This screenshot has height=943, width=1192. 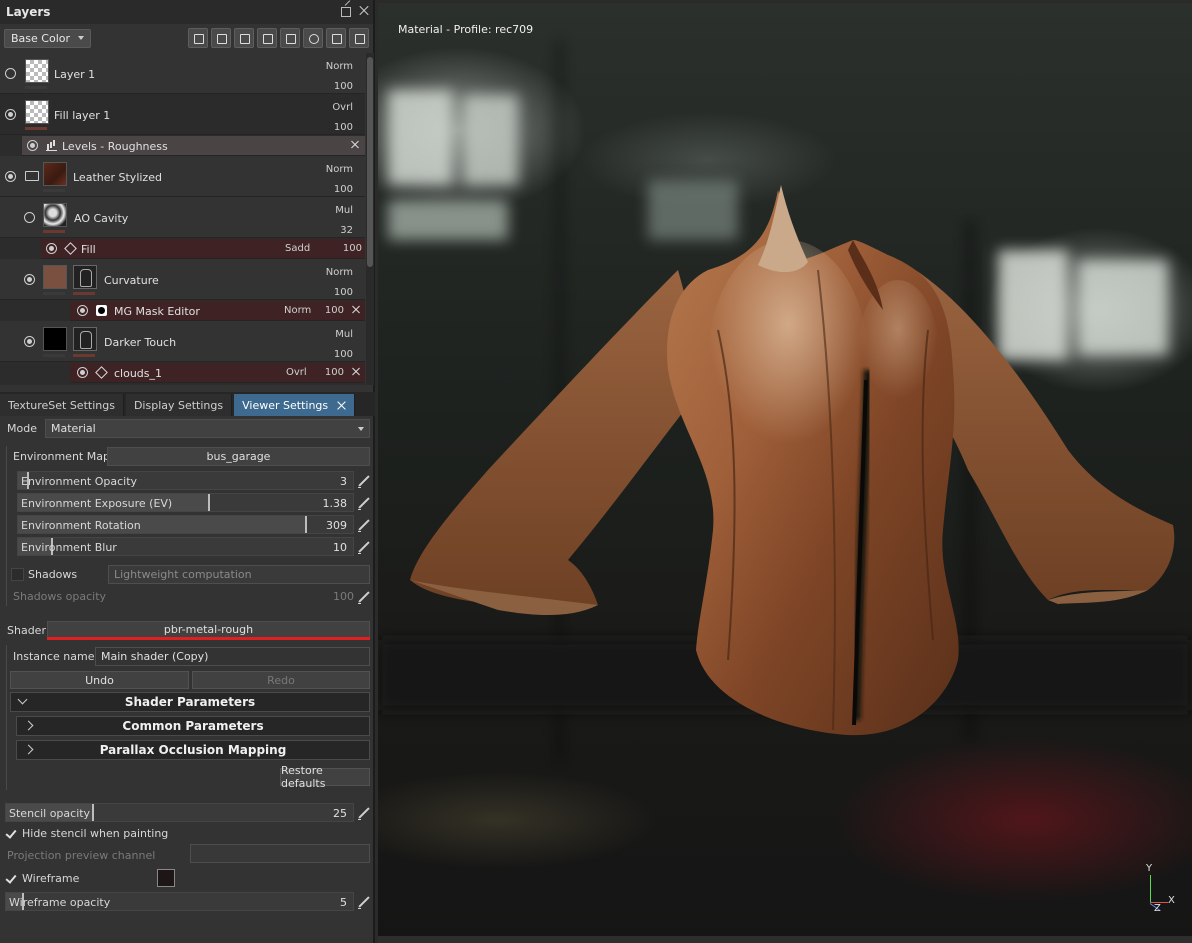 I want to click on effect-row: Fill Sadd 100, so click(x=203, y=249).